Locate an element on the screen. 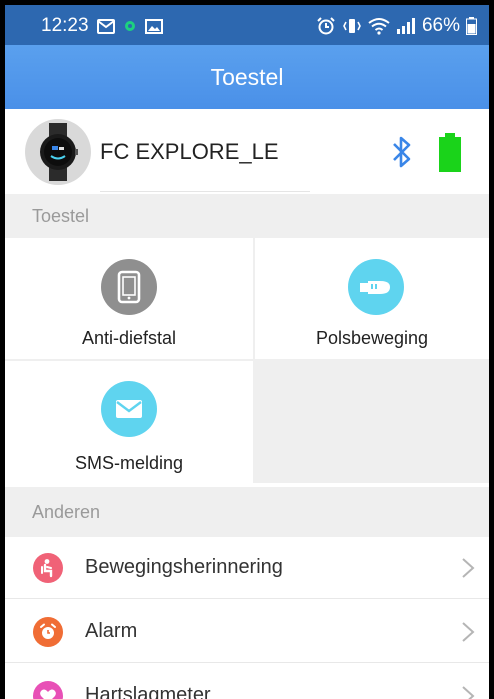 The width and height of the screenshot is (494, 699). status-bar-right: 66% is located at coordinates (396, 26).